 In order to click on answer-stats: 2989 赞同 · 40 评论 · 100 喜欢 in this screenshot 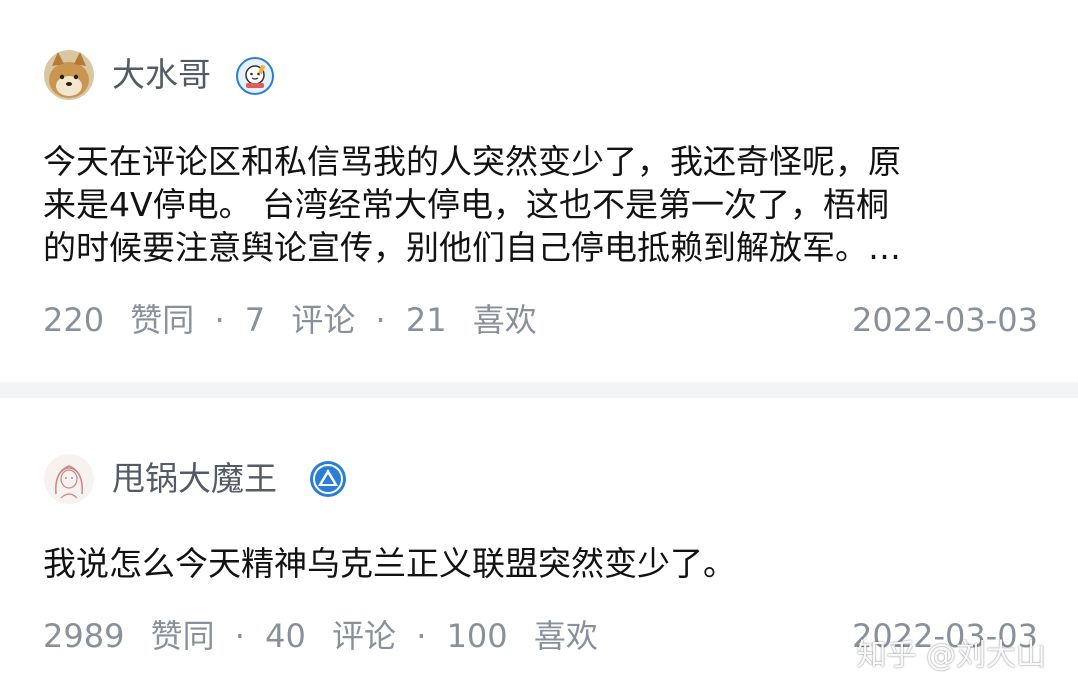, I will do `click(320, 636)`.